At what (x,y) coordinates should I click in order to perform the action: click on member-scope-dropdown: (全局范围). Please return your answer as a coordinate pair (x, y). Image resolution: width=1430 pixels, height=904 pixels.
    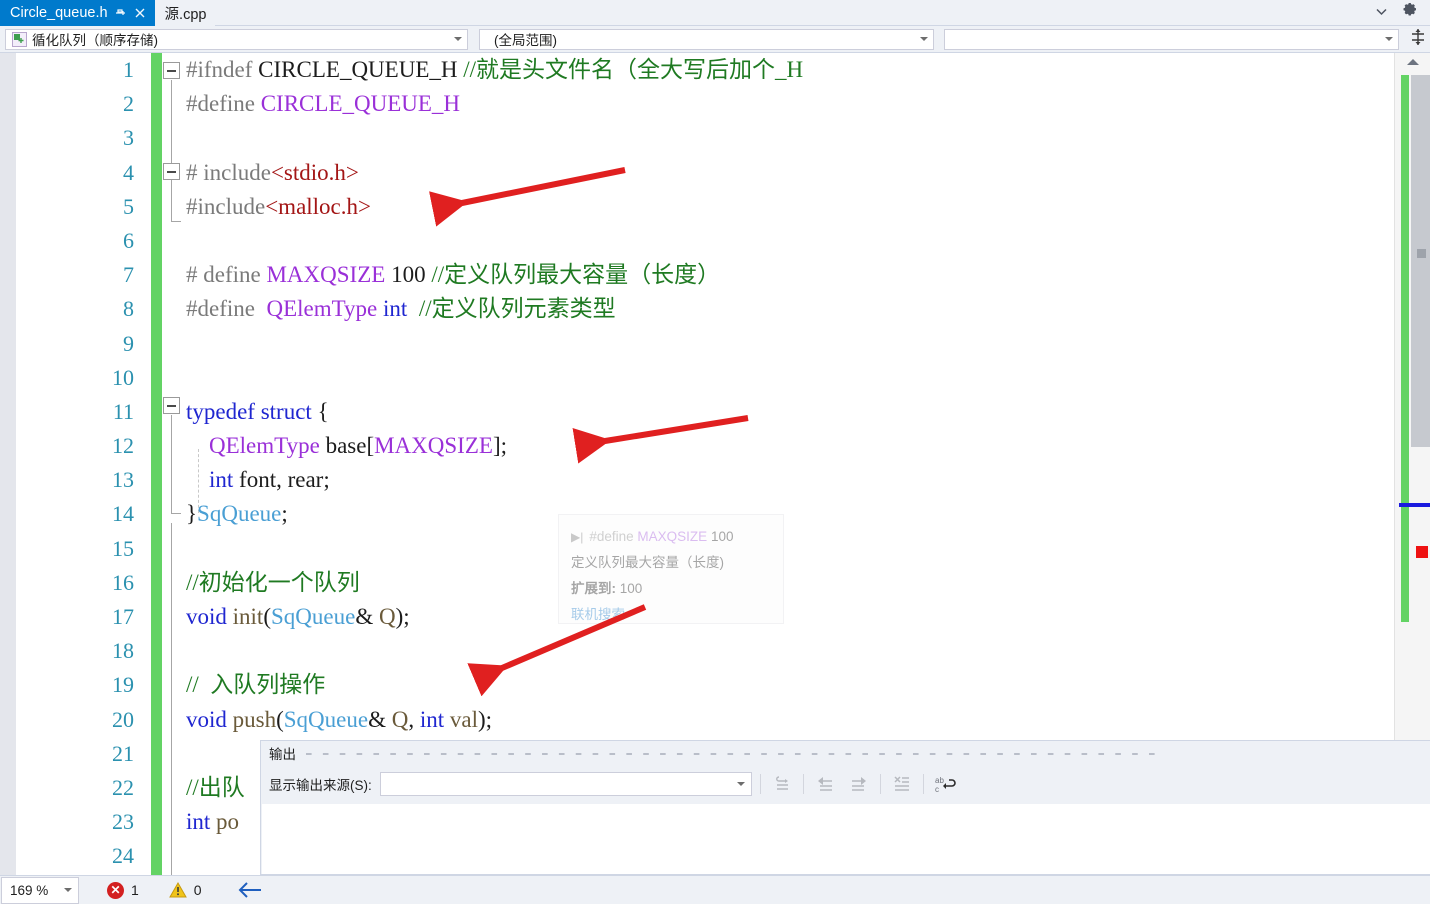
    Looking at the image, I should click on (706, 39).